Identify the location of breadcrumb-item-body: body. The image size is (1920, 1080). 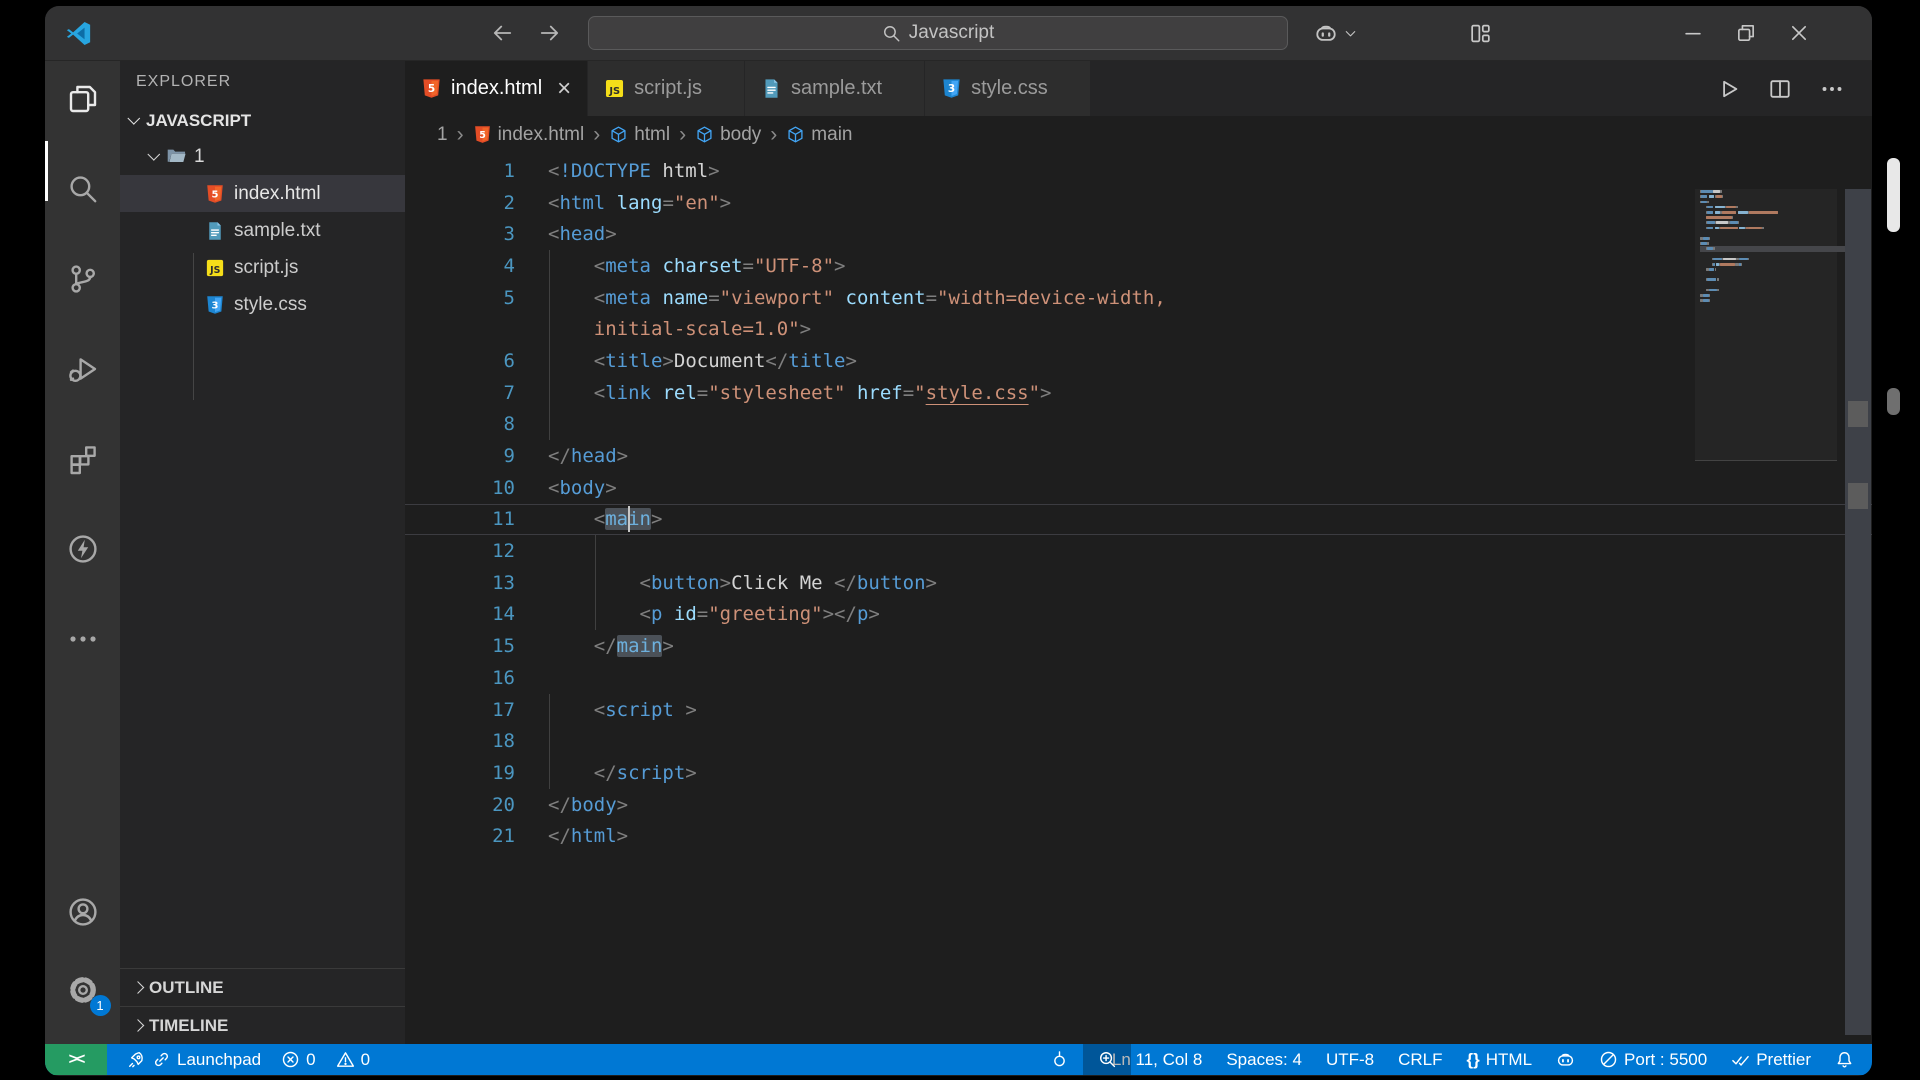
(728, 135).